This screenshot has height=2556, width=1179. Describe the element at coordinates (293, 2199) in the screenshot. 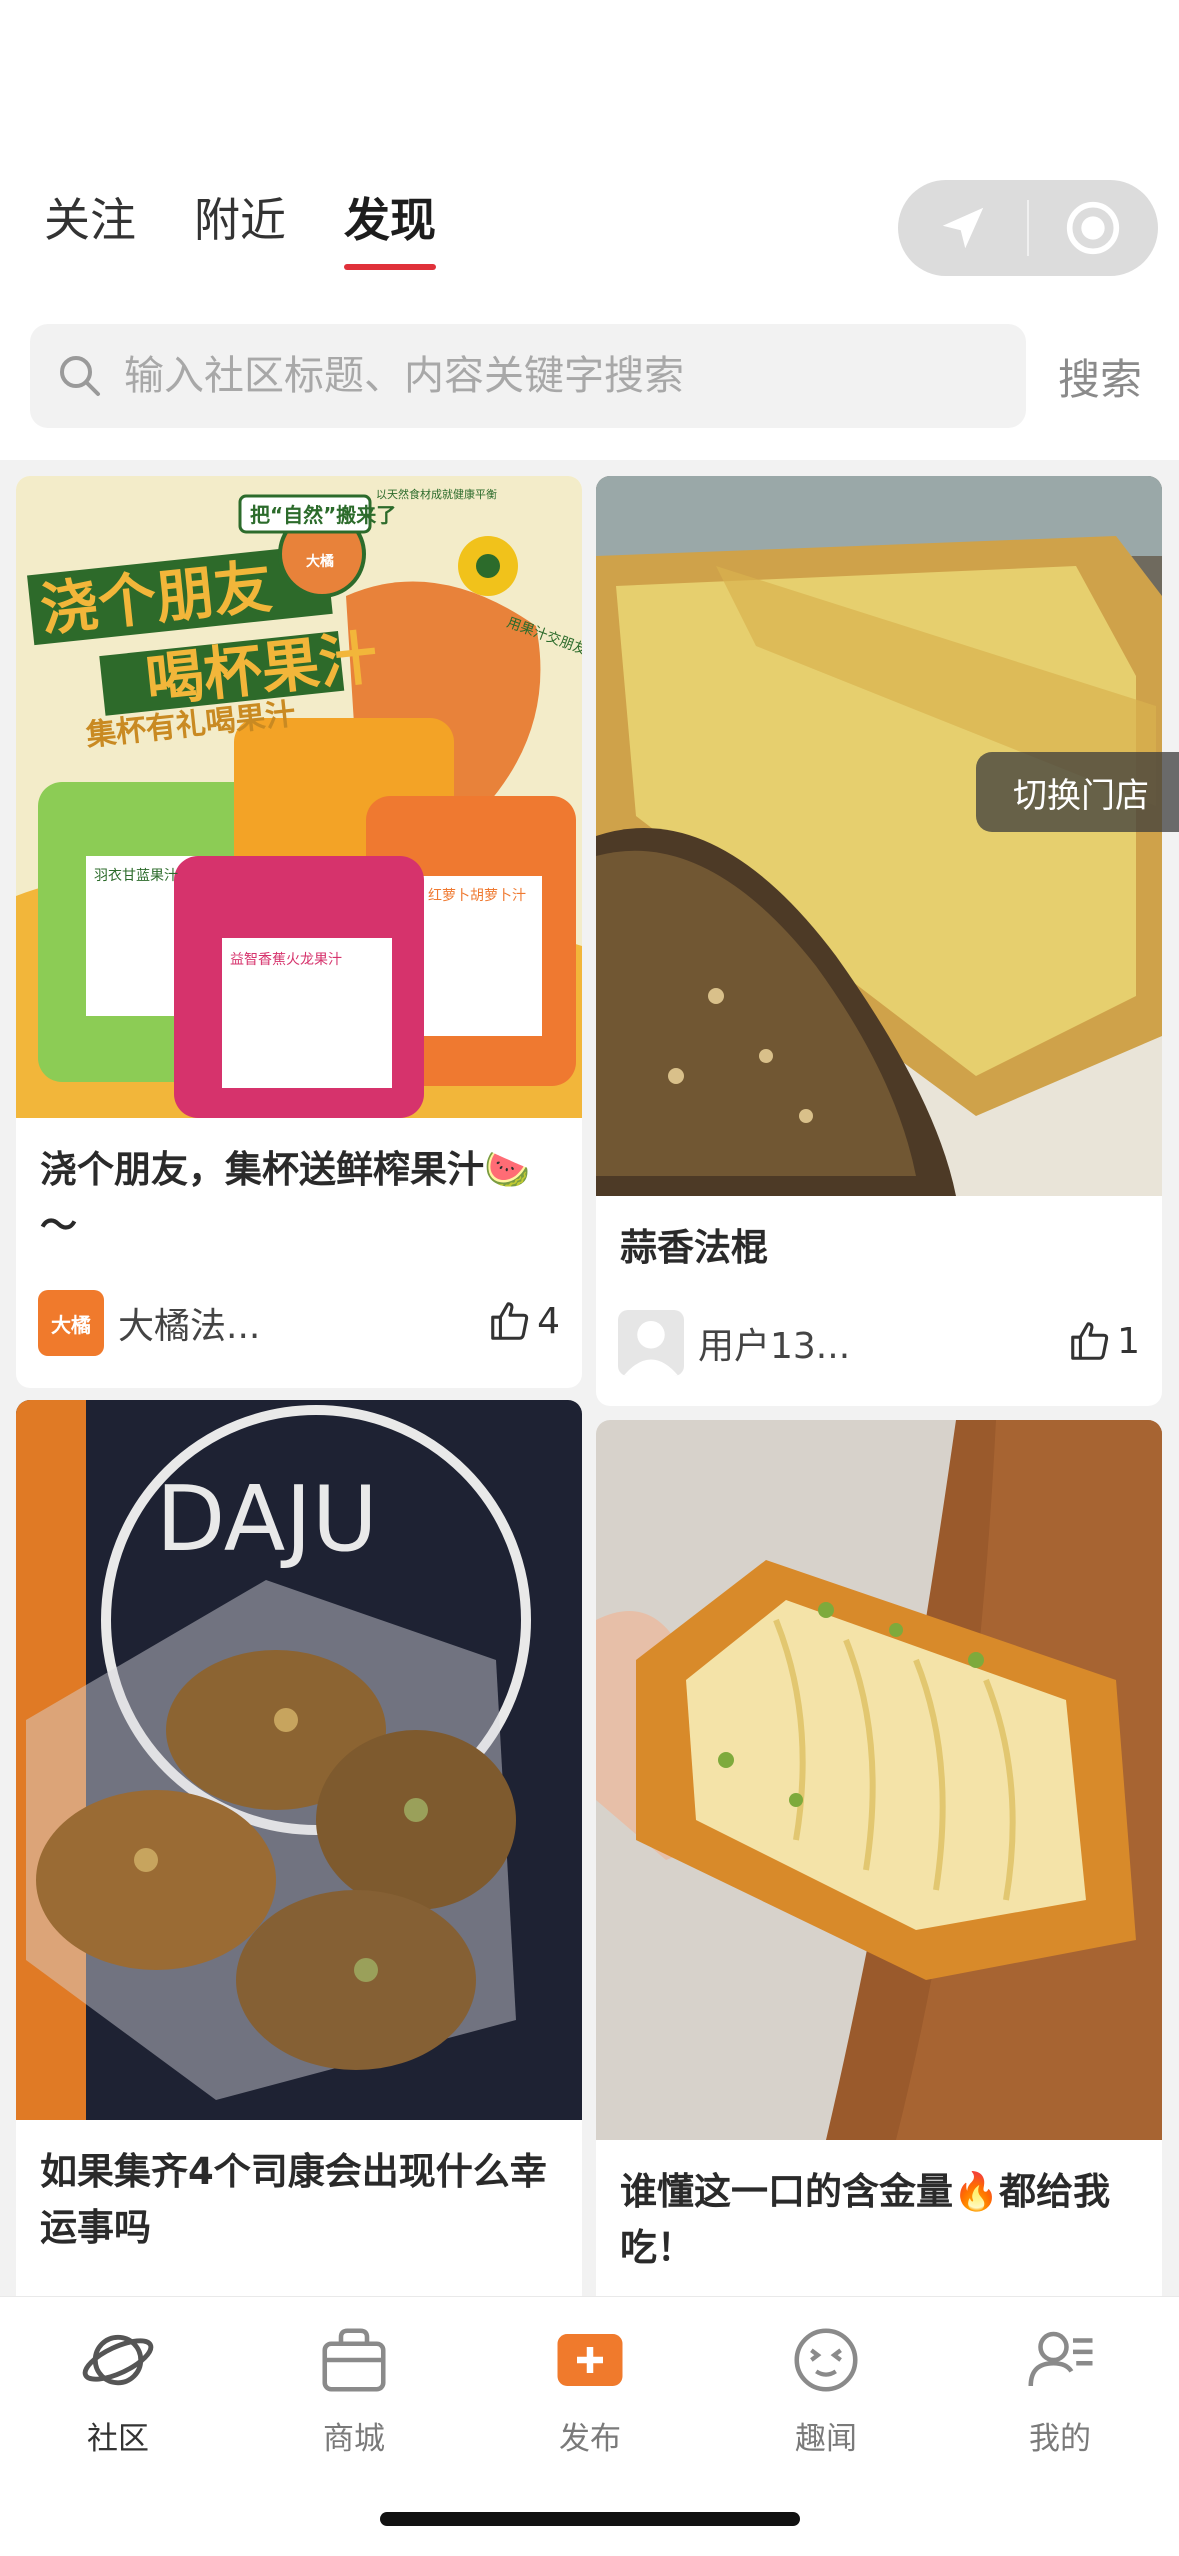

I see `post-title: 如果集齐4个司康会出现什么幸运事吗` at that location.